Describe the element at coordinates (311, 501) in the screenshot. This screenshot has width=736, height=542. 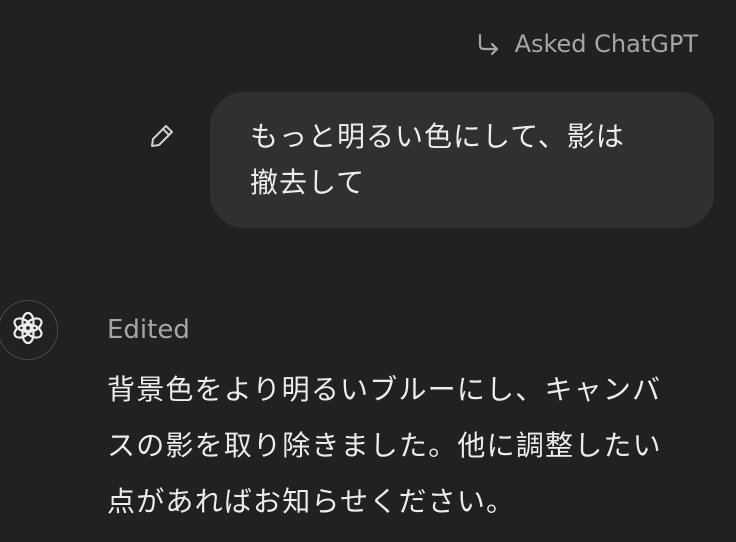
I see `reply-line: 点があればお知らせください。` at that location.